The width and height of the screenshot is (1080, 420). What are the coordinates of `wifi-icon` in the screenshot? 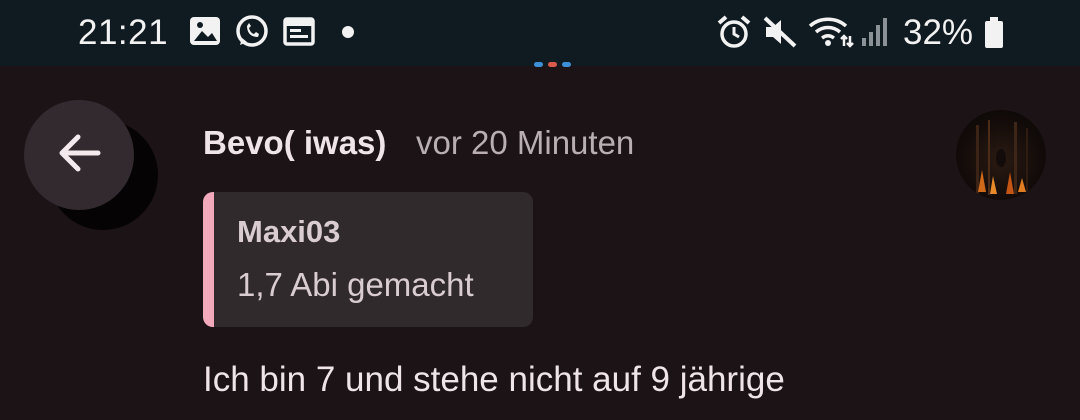 It's located at (831, 34).